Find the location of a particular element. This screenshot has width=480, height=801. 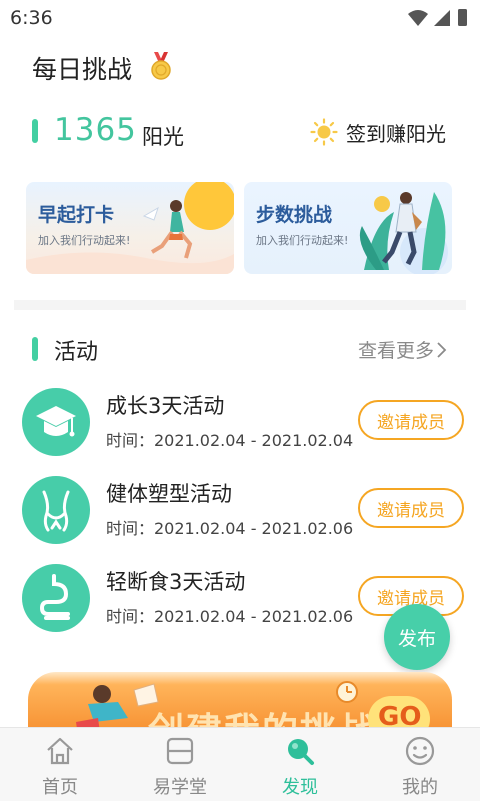

status-time: 6:36 is located at coordinates (31, 18).